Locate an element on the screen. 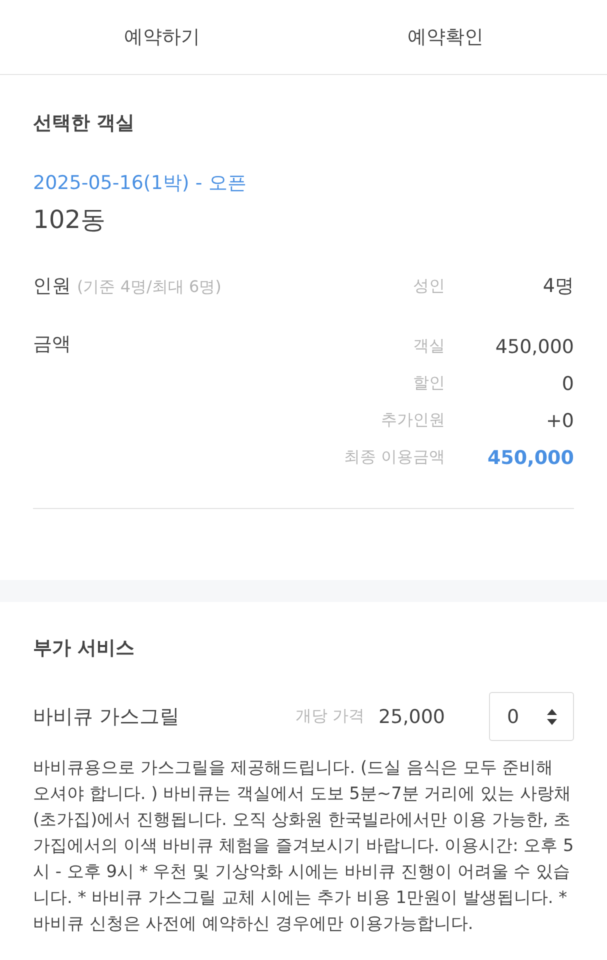  updown-caret-icon is located at coordinates (552, 716).